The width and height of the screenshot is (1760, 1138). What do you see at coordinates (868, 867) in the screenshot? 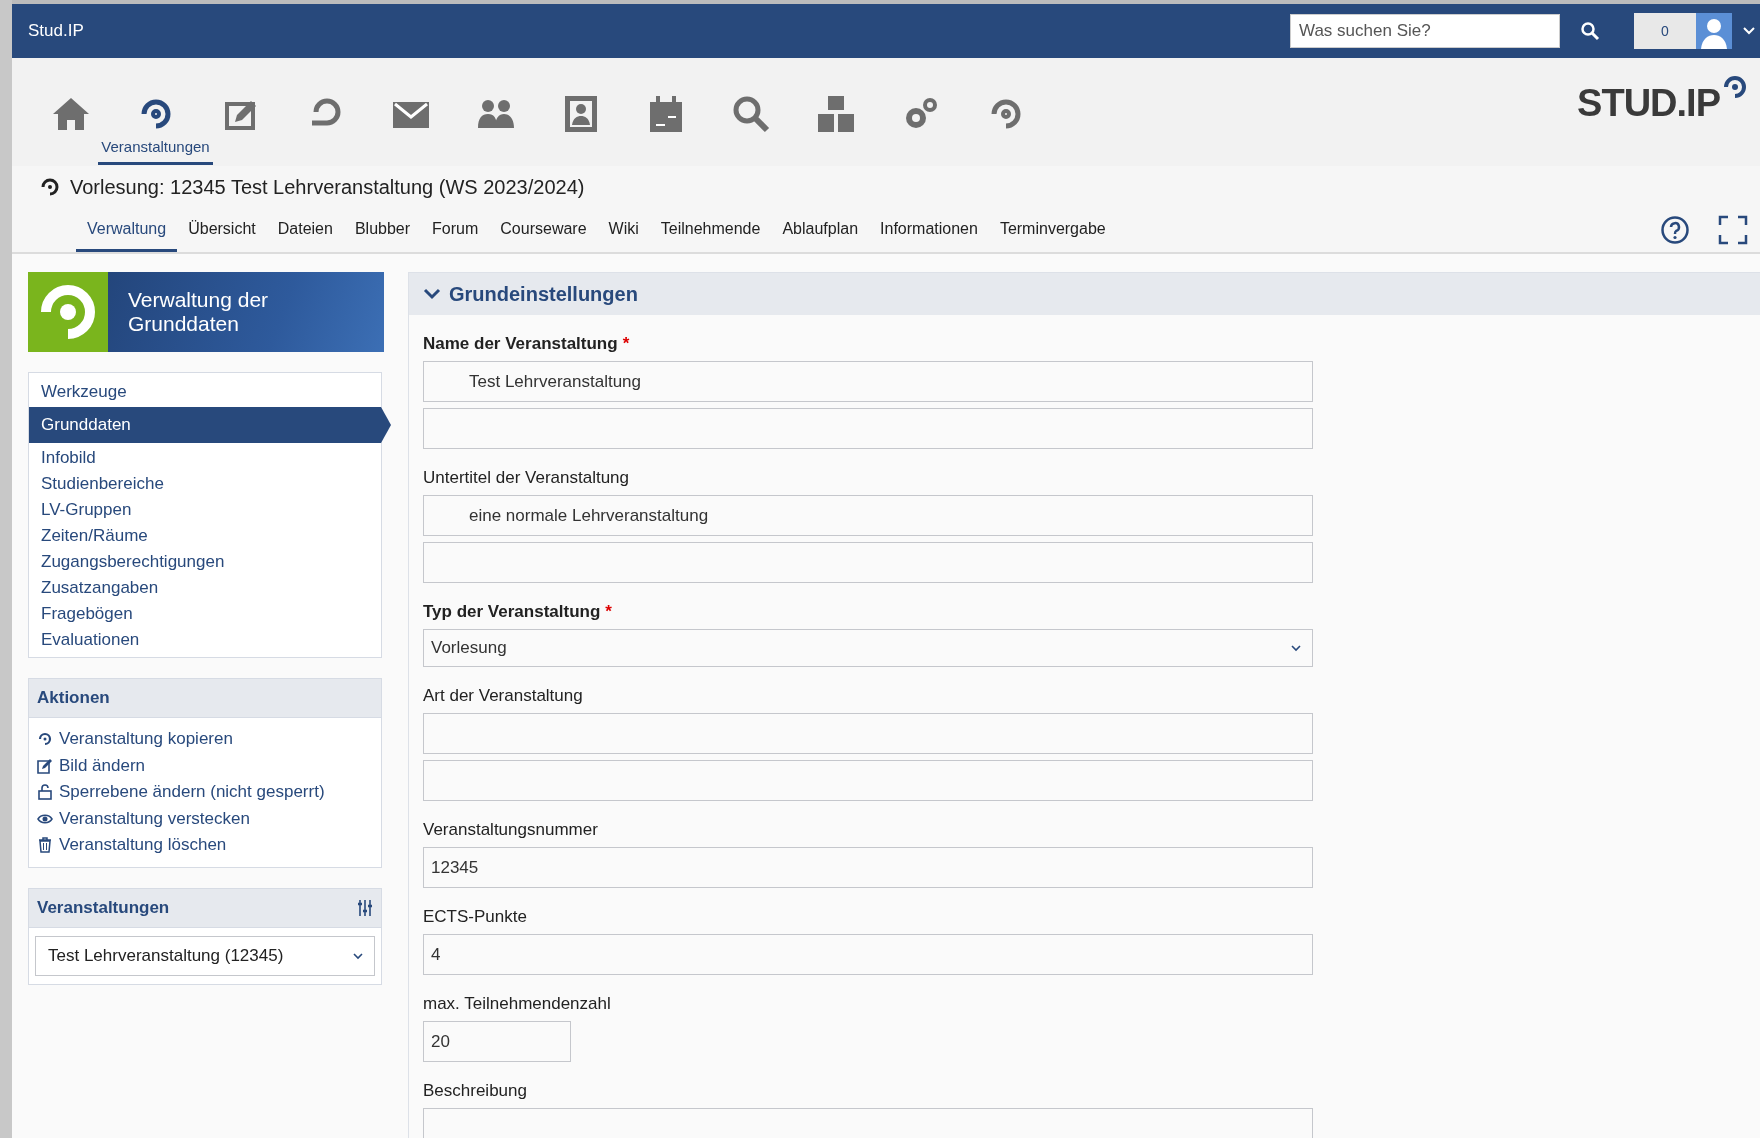
I see `input-field: 12345` at bounding box center [868, 867].